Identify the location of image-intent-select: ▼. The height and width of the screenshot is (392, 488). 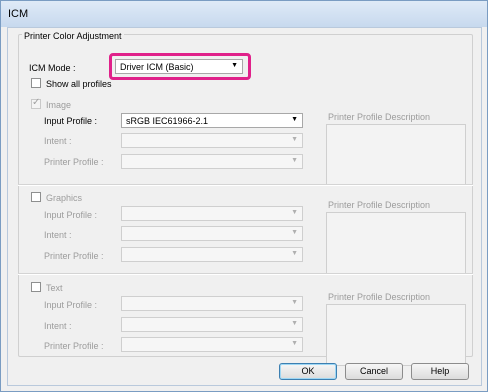
(212, 140).